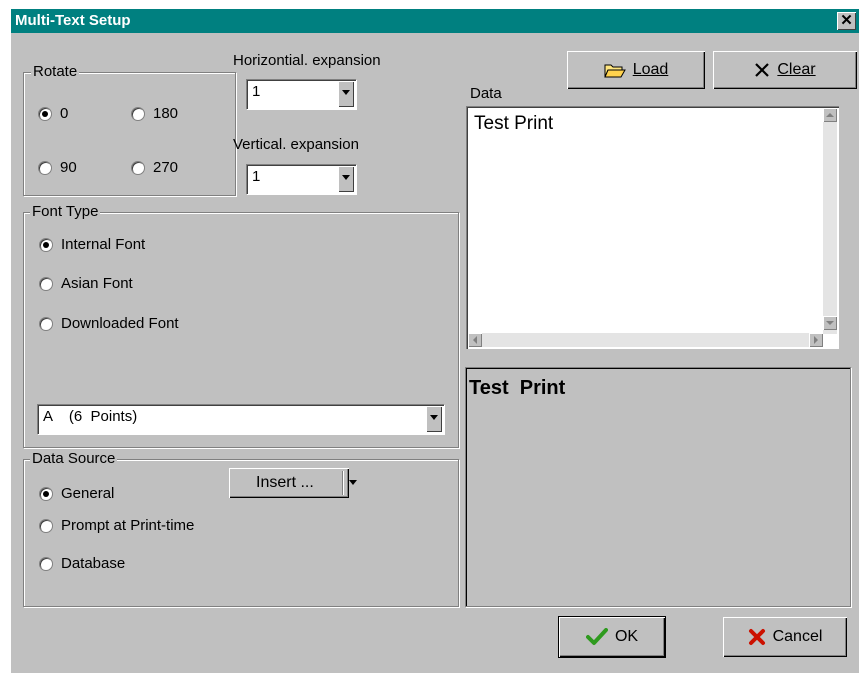 The width and height of the screenshot is (859, 673). What do you see at coordinates (128, 525) in the screenshot?
I see `prompt-at-print-time-label: Prompt at Print-time` at bounding box center [128, 525].